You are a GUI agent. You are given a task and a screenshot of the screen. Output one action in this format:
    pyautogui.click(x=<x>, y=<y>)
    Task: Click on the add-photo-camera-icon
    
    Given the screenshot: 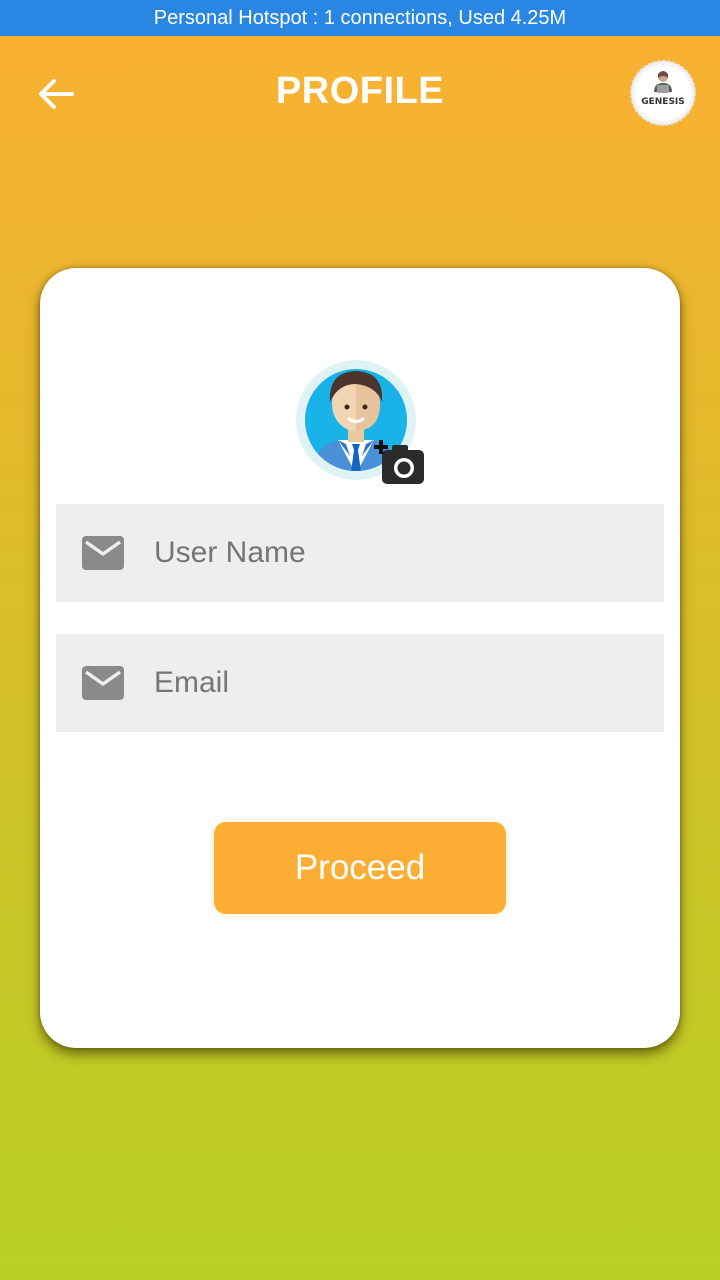 What is the action you would take?
    pyautogui.click(x=400, y=463)
    